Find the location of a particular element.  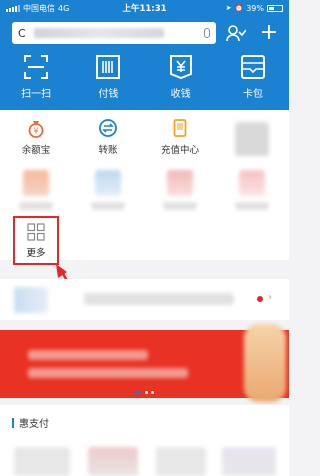

section-title-bar is located at coordinates (13, 422).